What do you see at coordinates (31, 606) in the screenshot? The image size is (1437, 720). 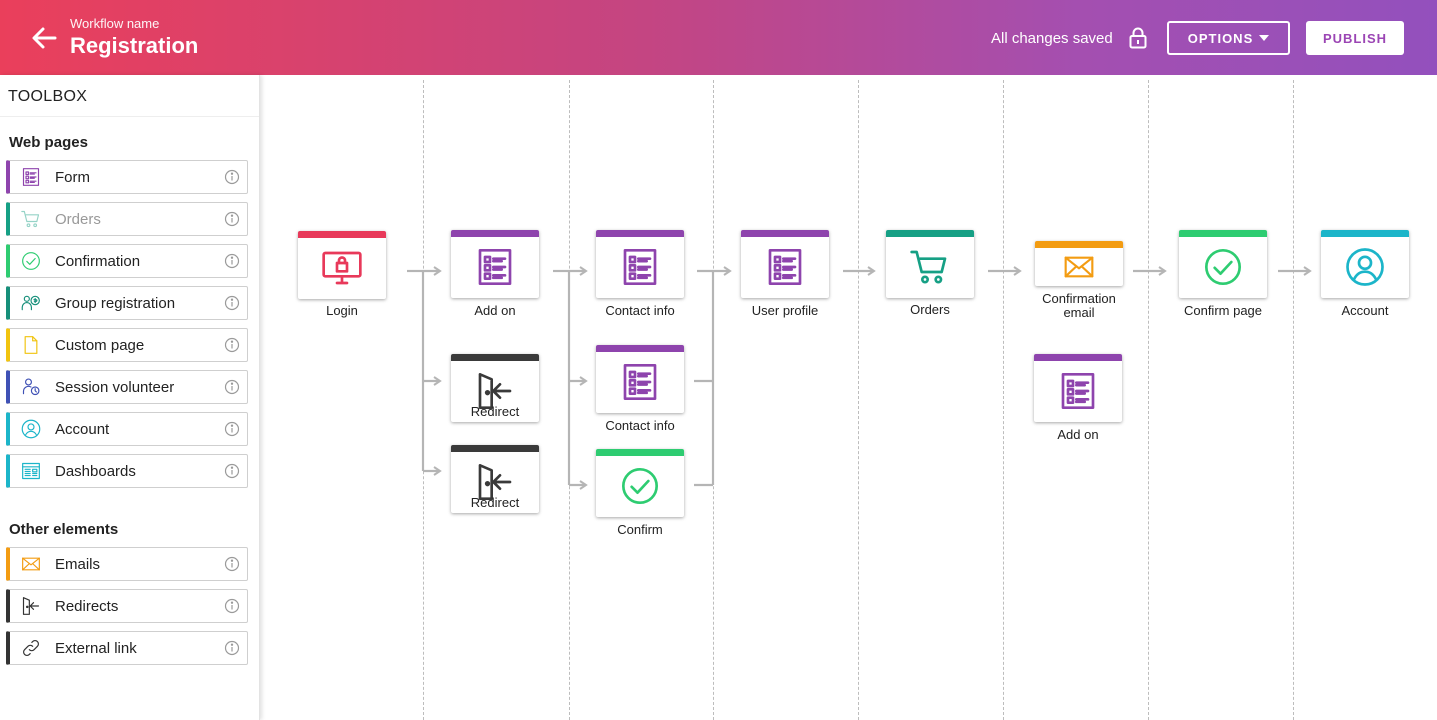 I see `redirect-icon` at bounding box center [31, 606].